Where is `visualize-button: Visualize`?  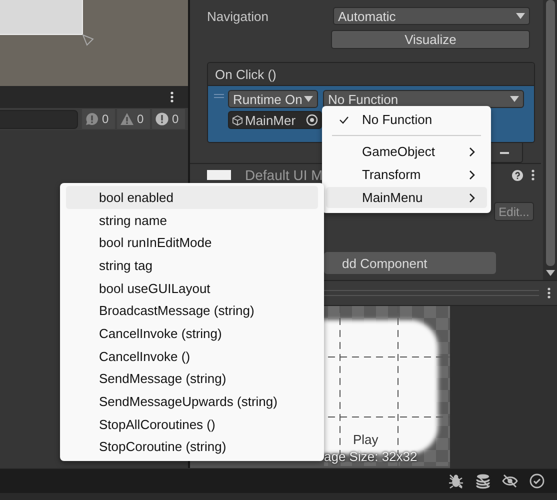 visualize-button: Visualize is located at coordinates (430, 39).